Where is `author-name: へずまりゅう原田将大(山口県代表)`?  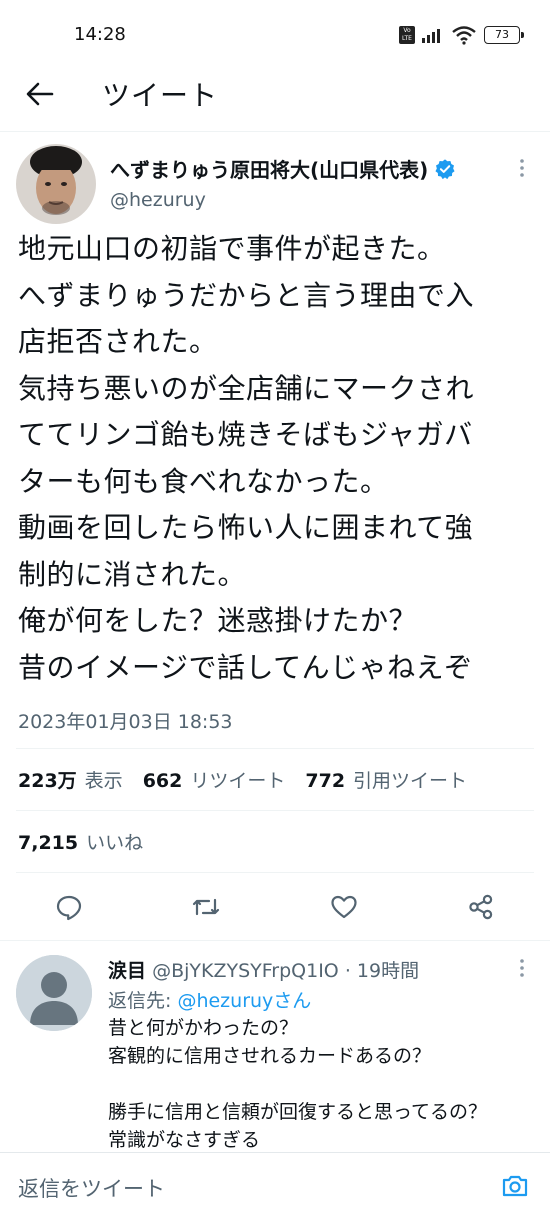 author-name: へずまりゅう原田将大(山口県代表) is located at coordinates (269, 168).